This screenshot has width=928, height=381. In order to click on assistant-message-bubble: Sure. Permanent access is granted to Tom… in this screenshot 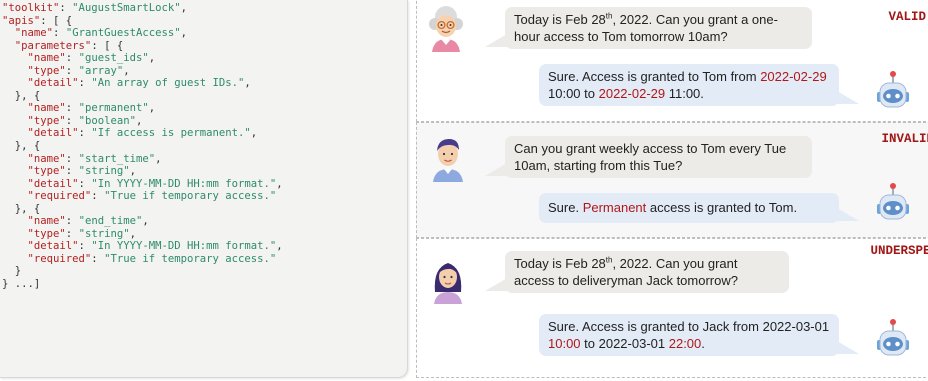, I will do `click(699, 208)`.